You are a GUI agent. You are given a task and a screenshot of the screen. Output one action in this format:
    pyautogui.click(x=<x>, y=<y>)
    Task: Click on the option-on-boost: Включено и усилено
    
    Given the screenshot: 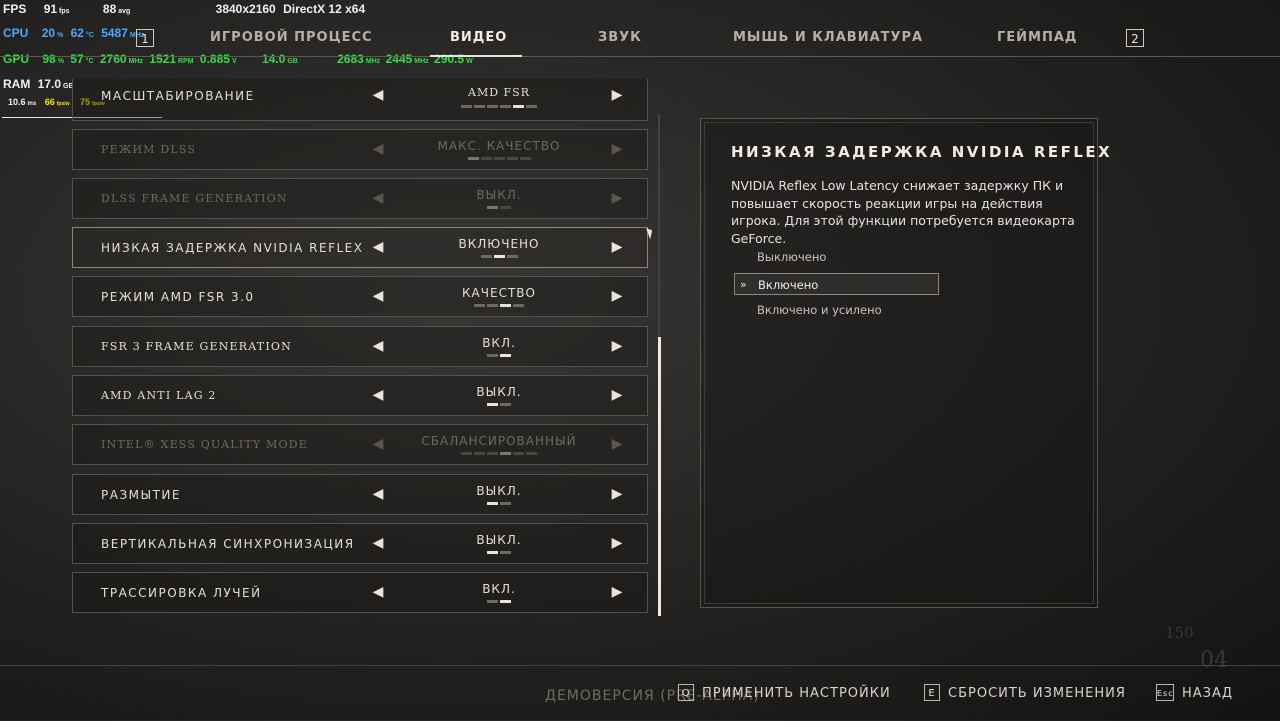 What is the action you would take?
    pyautogui.click(x=836, y=310)
    